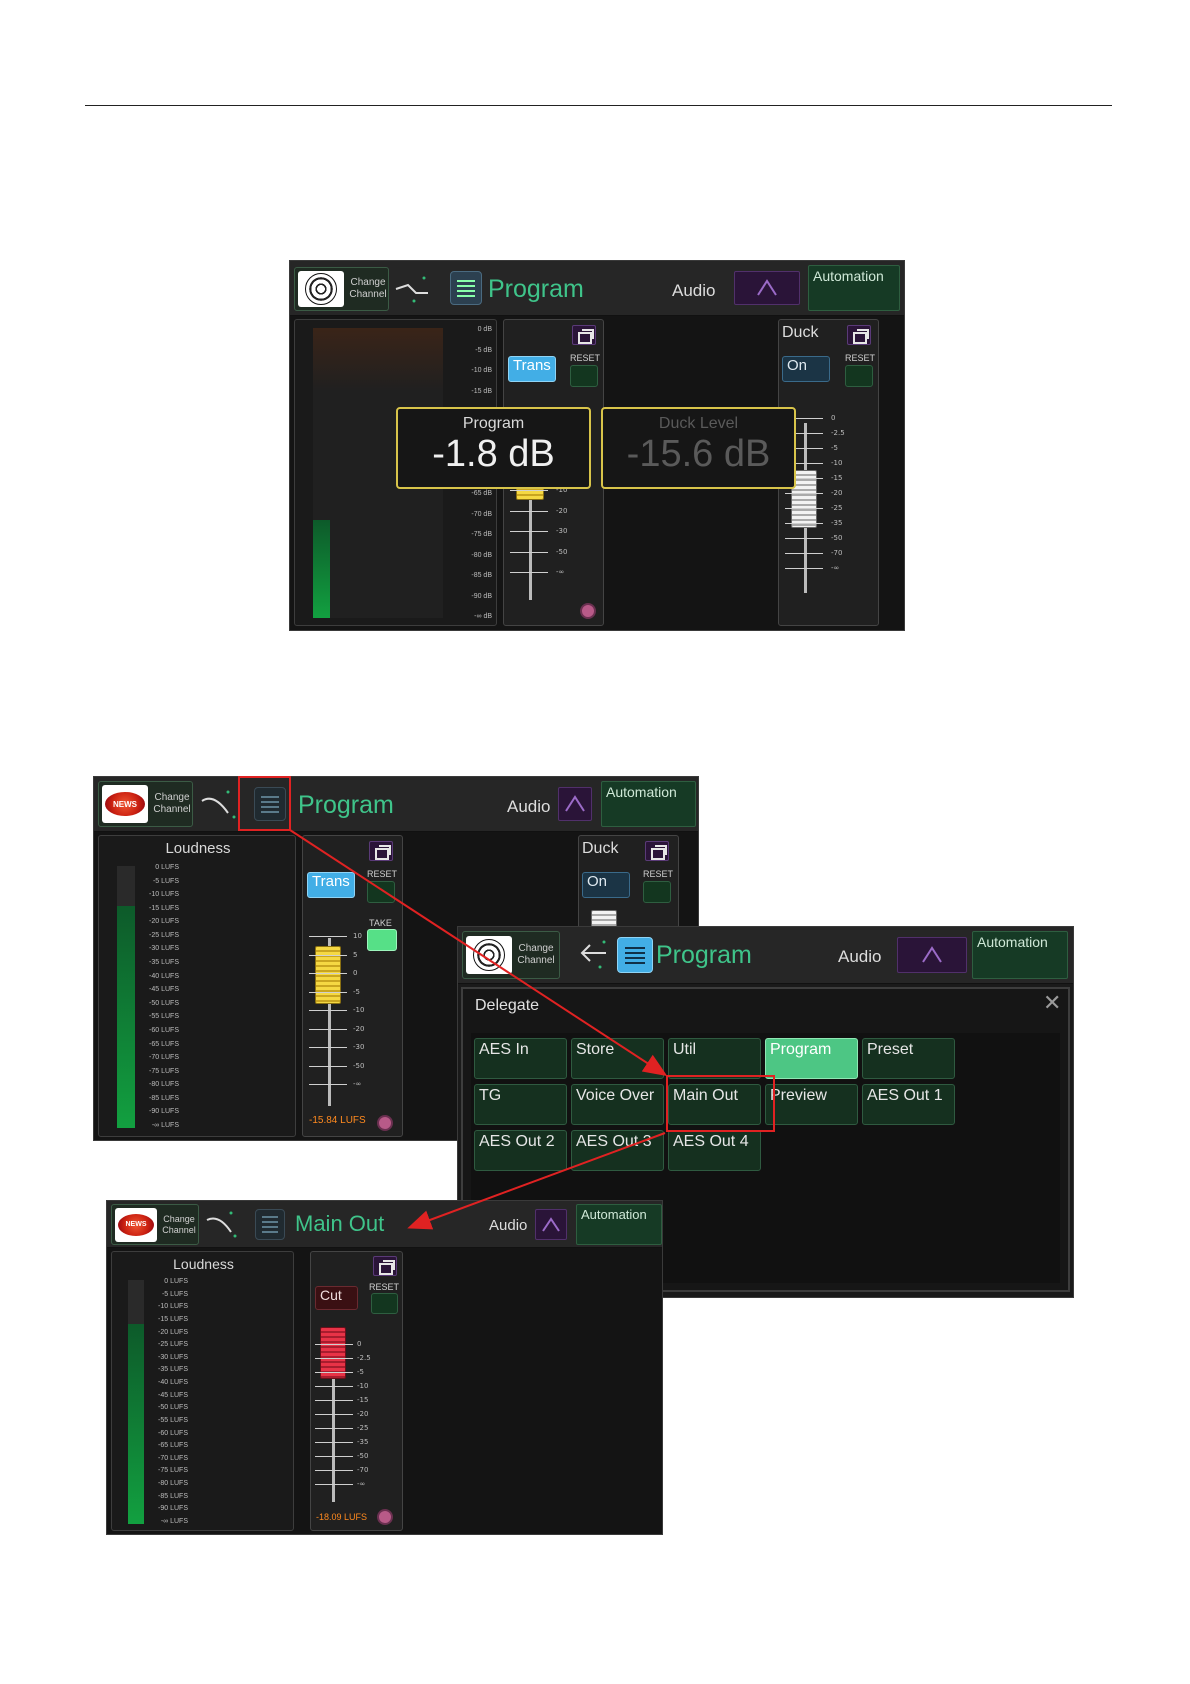 Image resolution: width=1190 pixels, height=1684 pixels. Describe the element at coordinates (536, 1181) in the screenshot. I see `arrow-to-main-out` at that location.